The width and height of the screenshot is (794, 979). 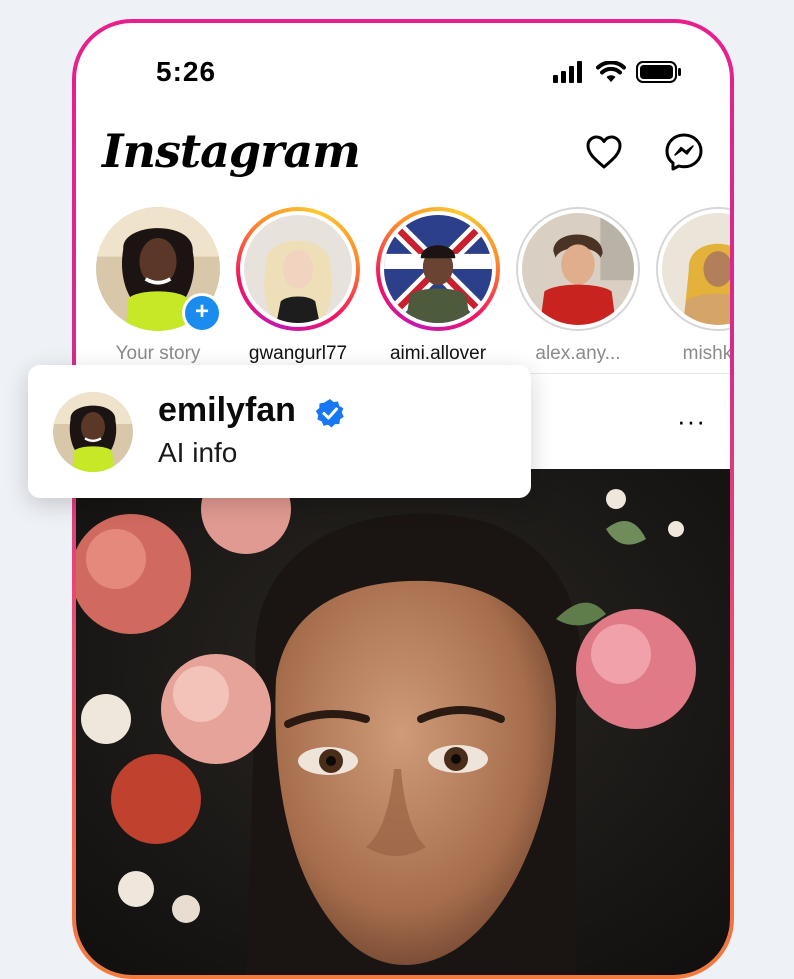 What do you see at coordinates (684, 152) in the screenshot?
I see `messenger-icon` at bounding box center [684, 152].